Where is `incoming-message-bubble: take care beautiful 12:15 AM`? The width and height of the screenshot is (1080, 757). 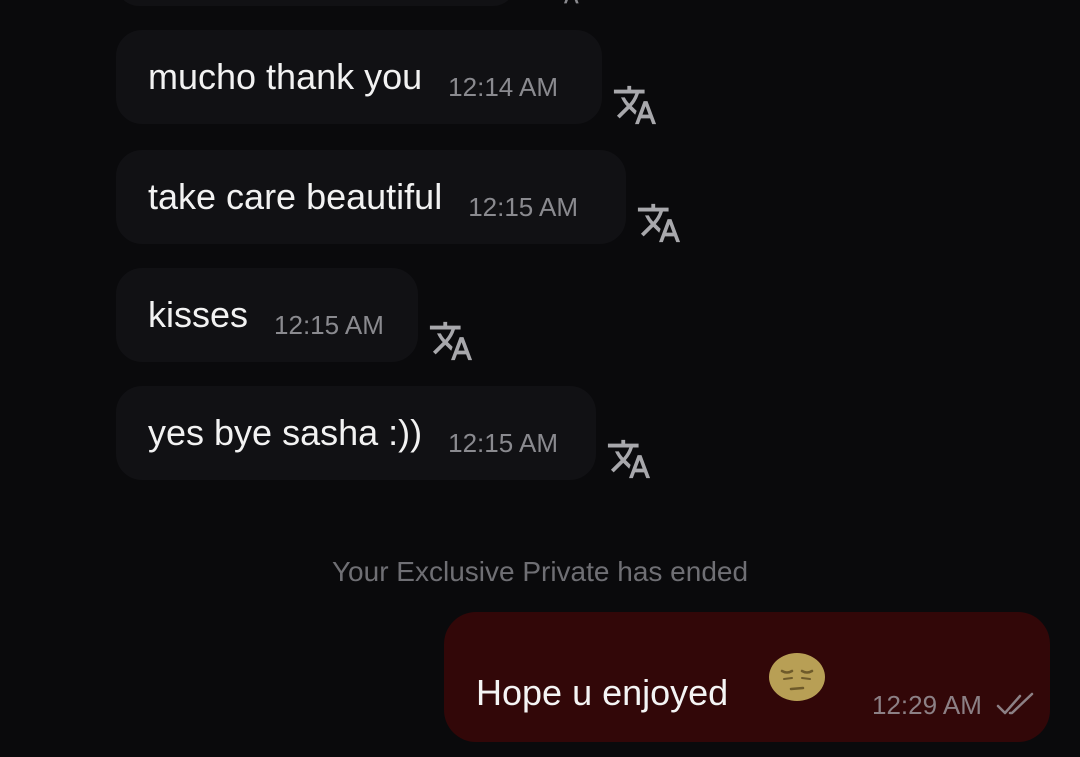 incoming-message-bubble: take care beautiful 12:15 AM is located at coordinates (371, 197).